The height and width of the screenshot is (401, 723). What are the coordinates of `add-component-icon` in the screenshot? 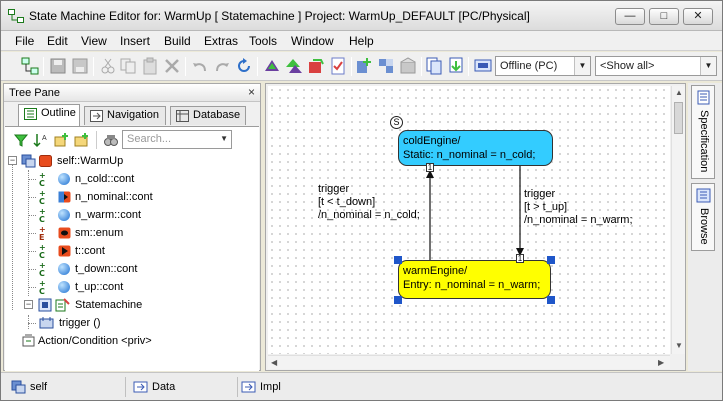 It's located at (364, 66).